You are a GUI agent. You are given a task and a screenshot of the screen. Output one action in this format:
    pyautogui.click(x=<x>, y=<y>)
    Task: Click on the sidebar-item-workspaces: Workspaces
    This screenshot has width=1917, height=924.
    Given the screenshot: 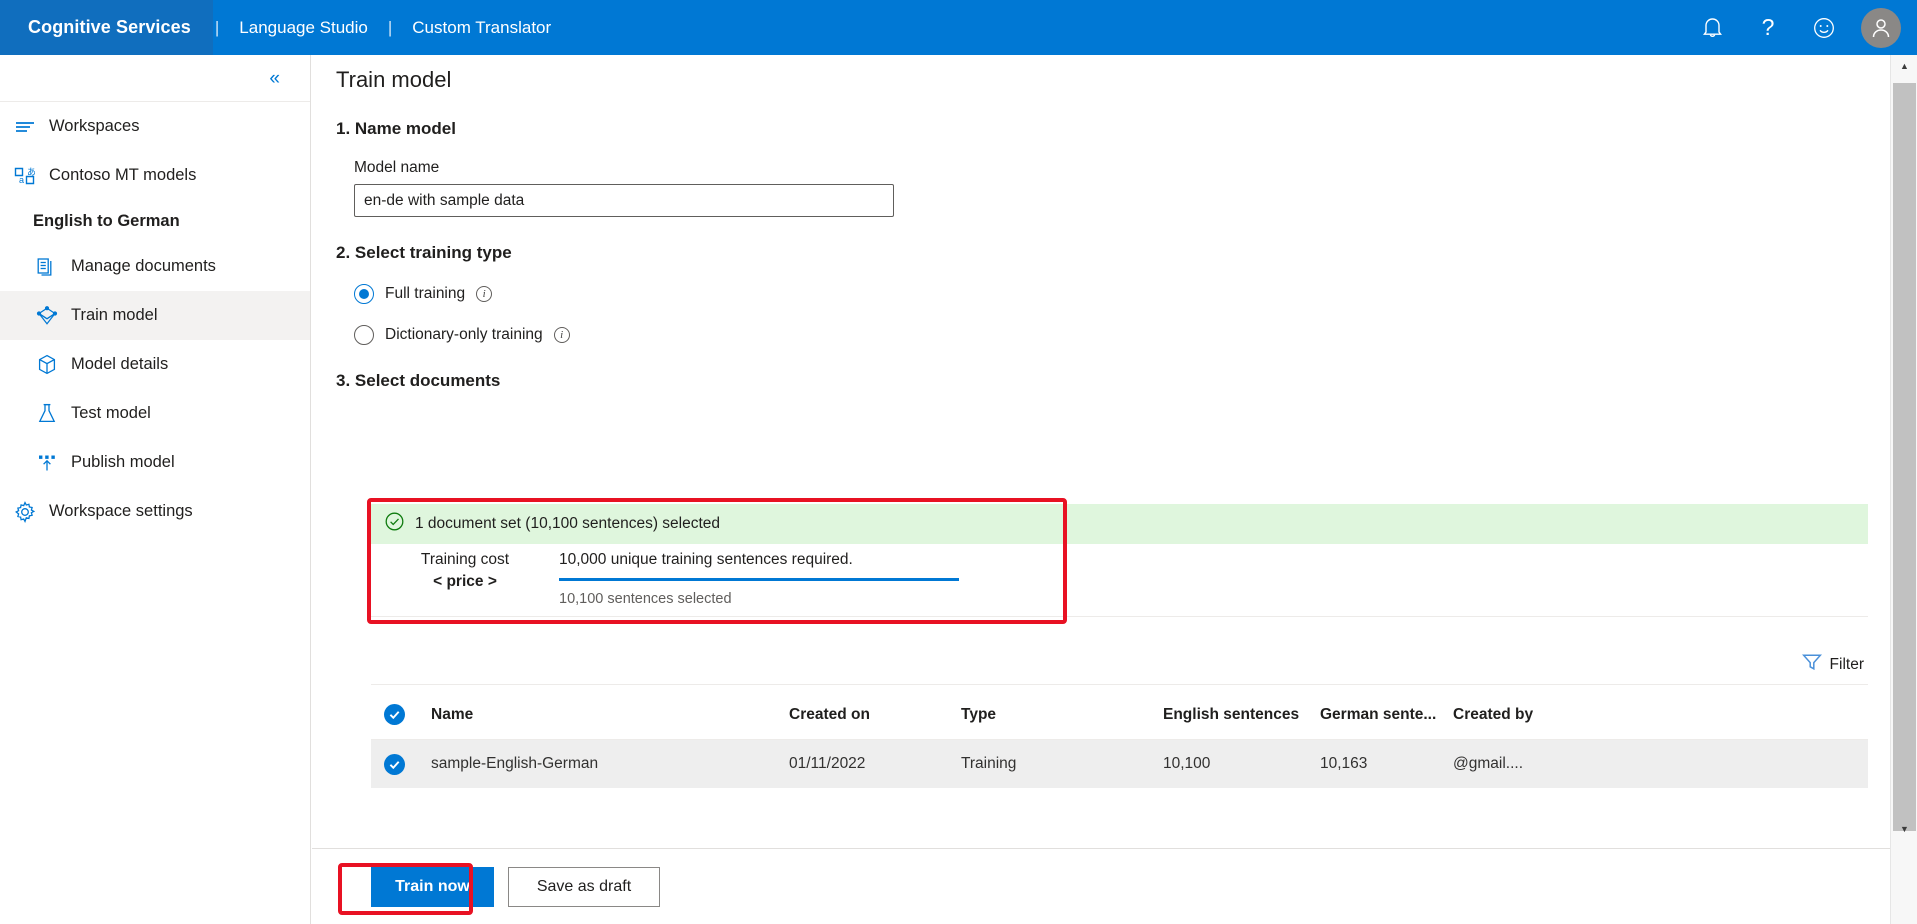 What is the action you would take?
    pyautogui.click(x=155, y=126)
    